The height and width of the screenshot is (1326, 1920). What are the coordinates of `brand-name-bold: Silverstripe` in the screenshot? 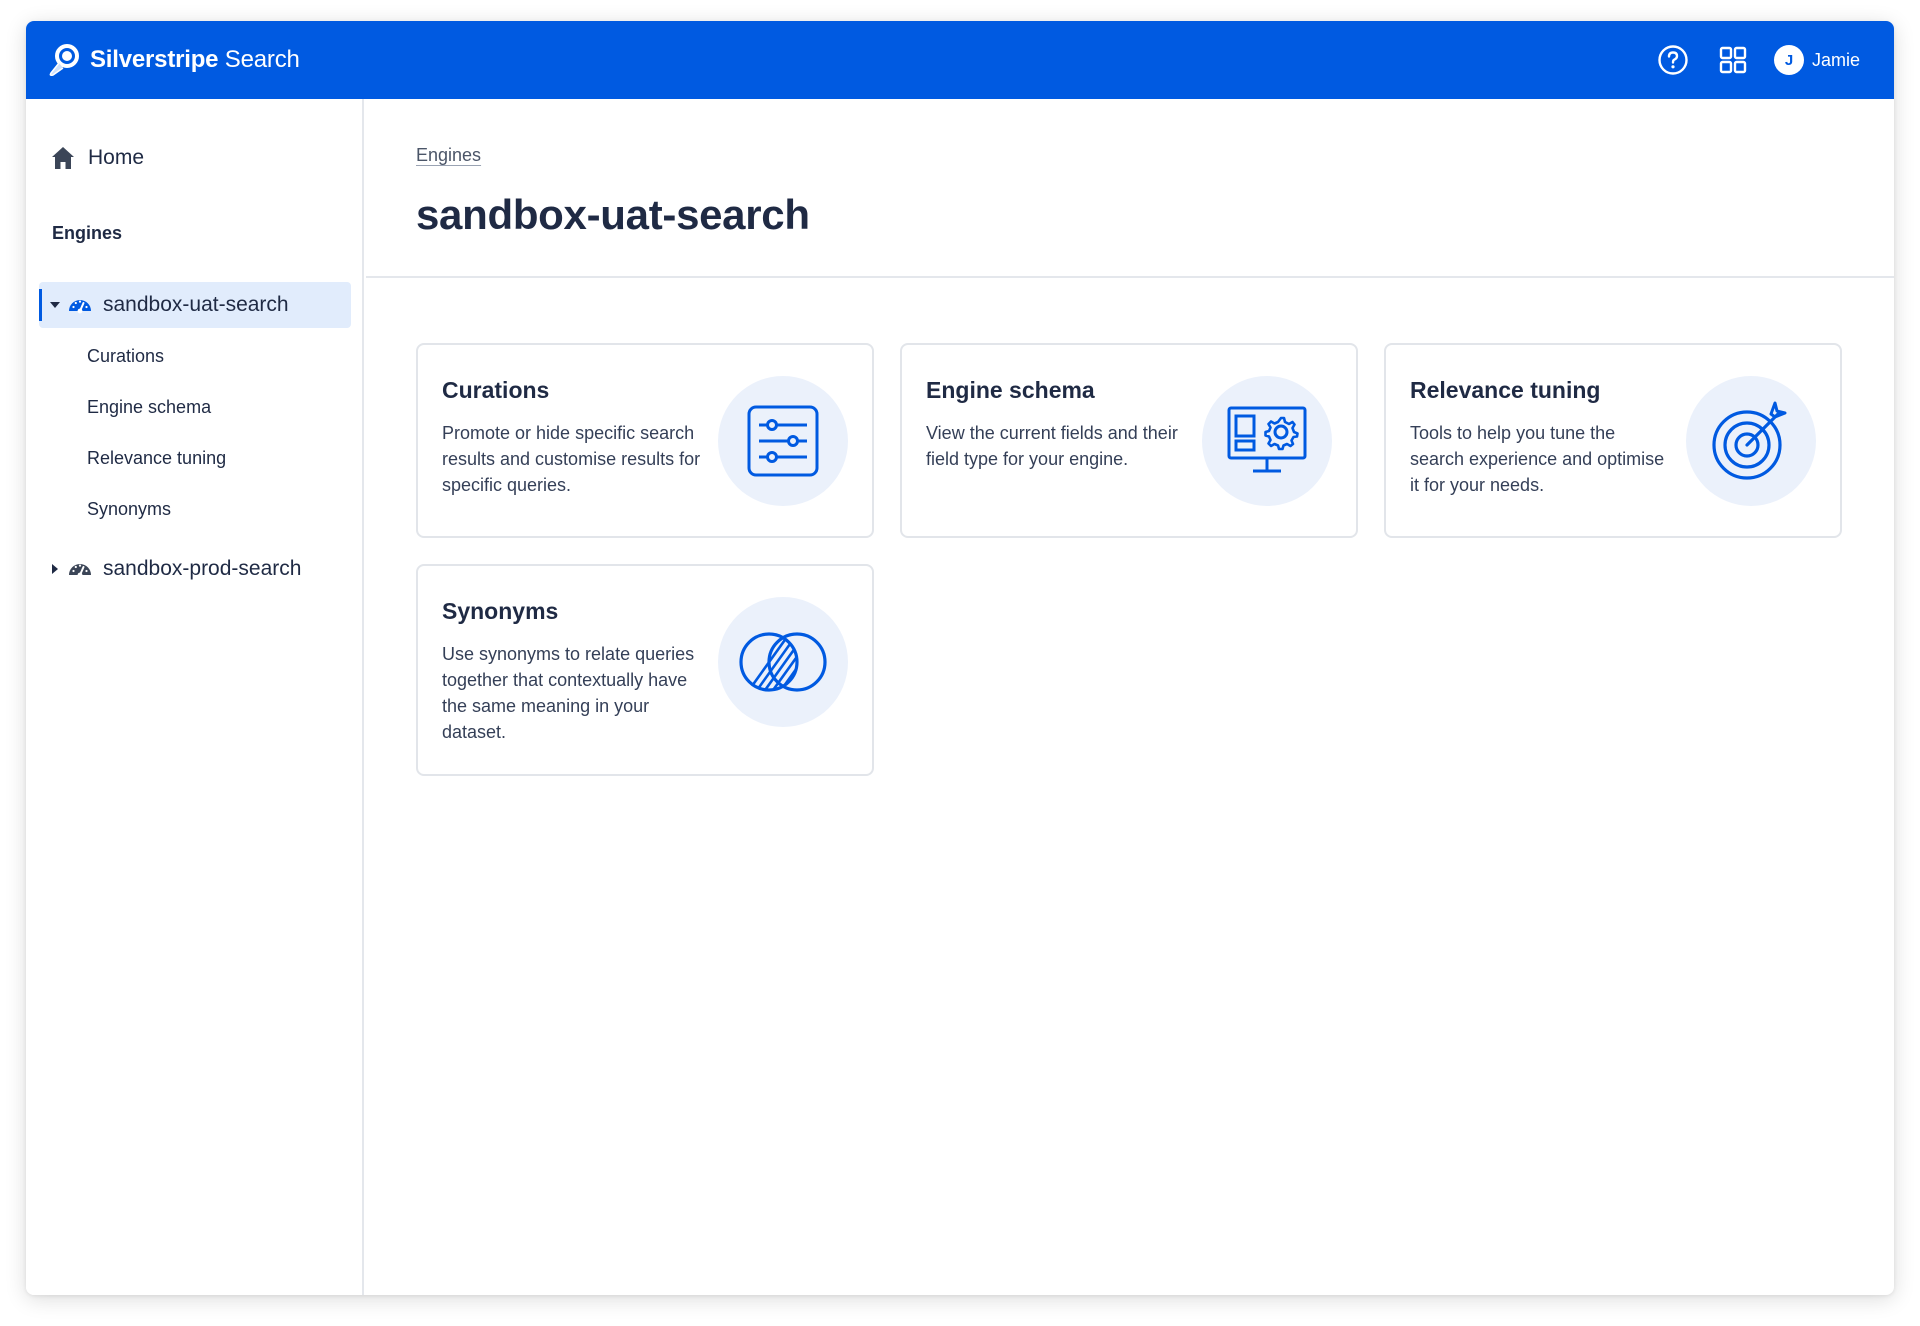 It's located at (154, 59).